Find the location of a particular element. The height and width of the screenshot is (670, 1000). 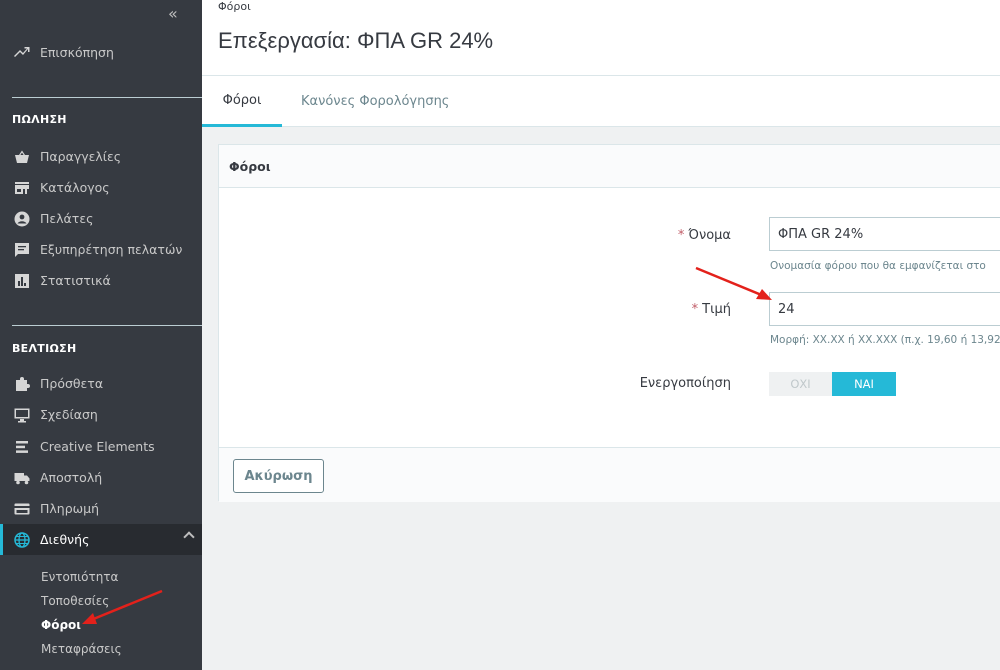

sidebar-subitem-translations: Μεταφράσεις is located at coordinates (81, 649).